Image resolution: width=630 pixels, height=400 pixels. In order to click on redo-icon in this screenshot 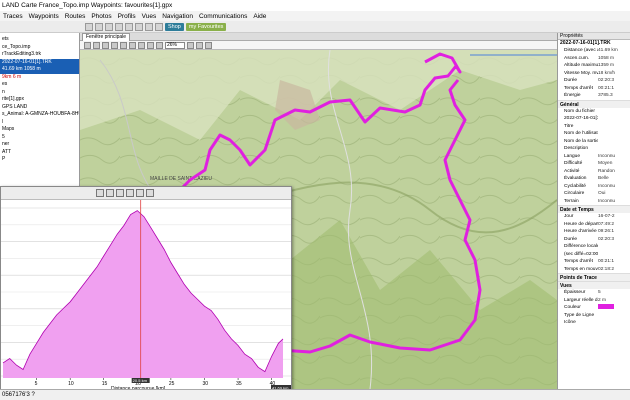, I will do `click(139, 26)`.